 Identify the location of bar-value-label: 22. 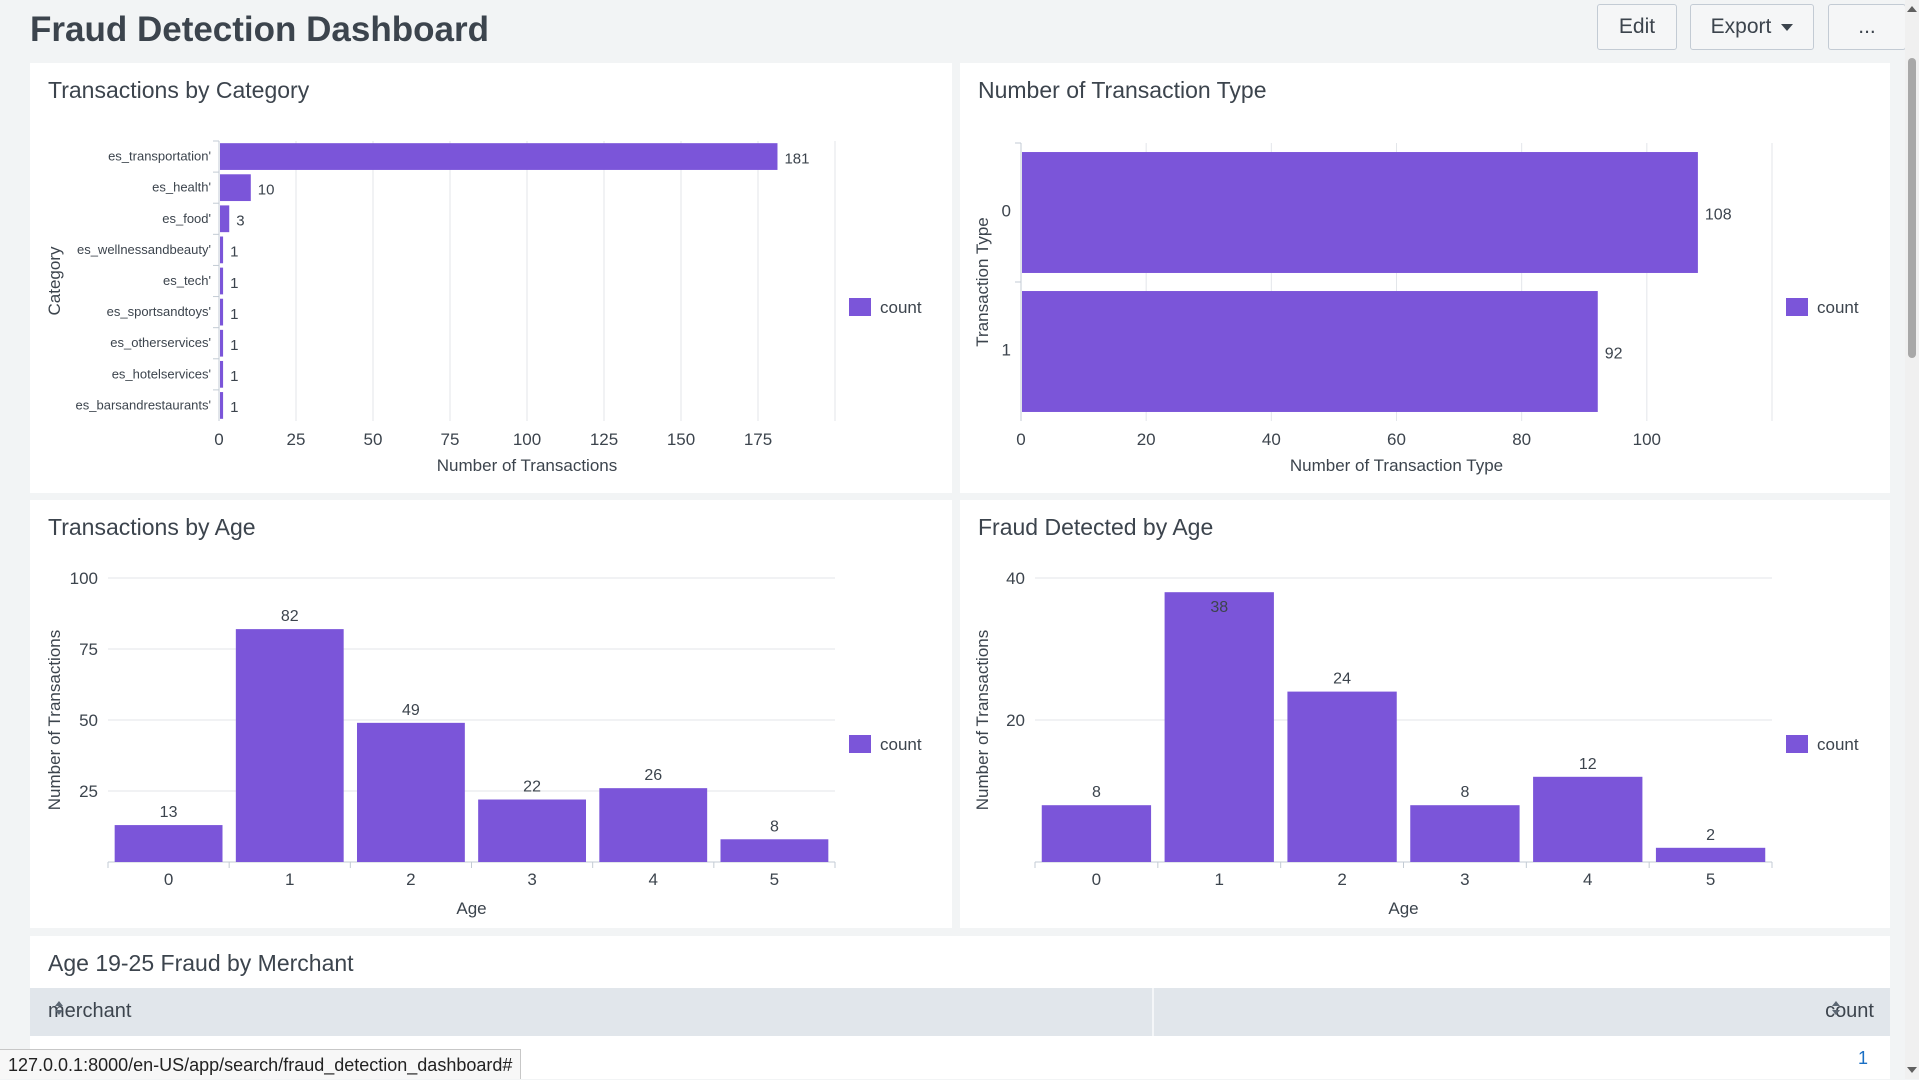
(532, 787).